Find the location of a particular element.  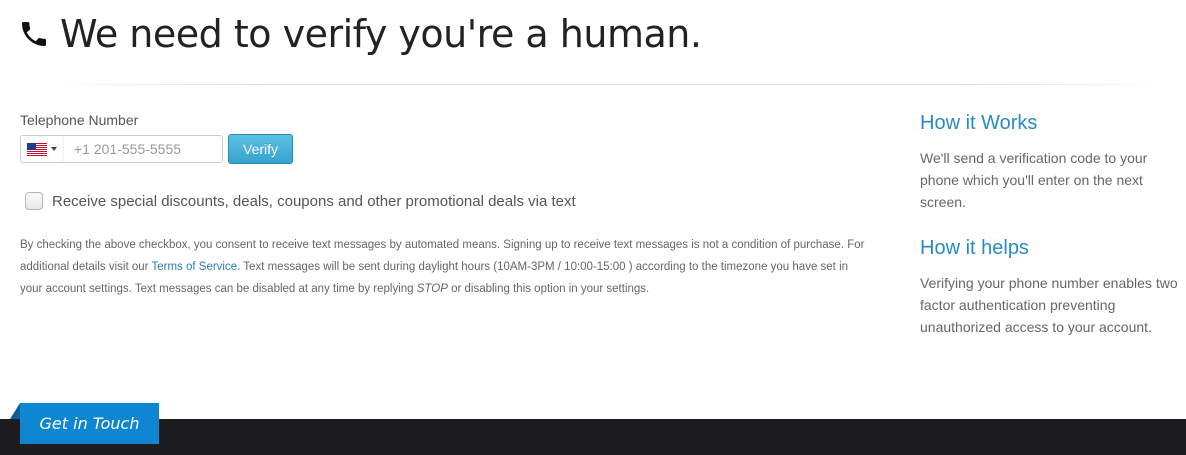

footer-bar is located at coordinates (593, 437).